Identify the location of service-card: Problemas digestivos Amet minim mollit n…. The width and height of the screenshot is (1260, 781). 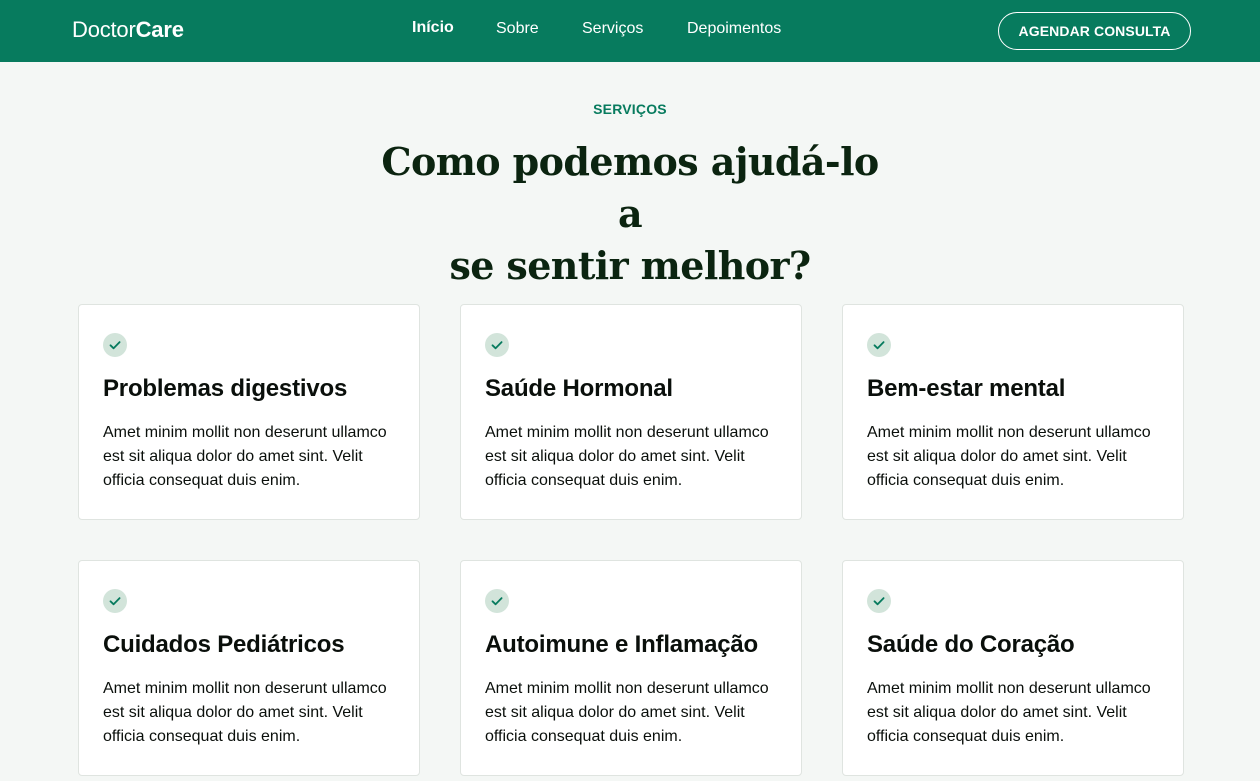
(249, 412).